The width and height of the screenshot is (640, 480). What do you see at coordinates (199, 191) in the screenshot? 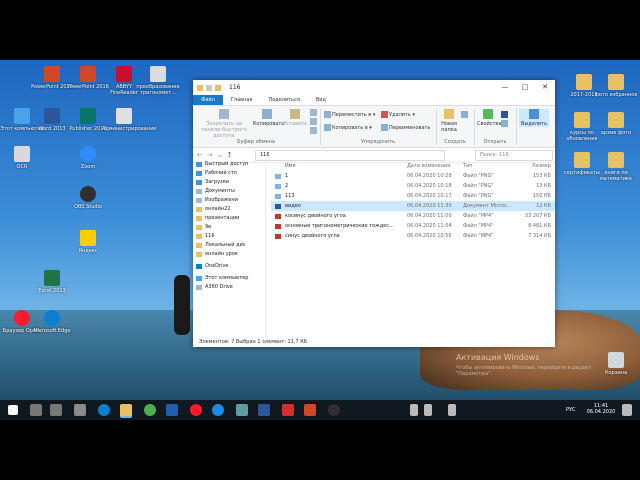
I see `documents-icon` at bounding box center [199, 191].